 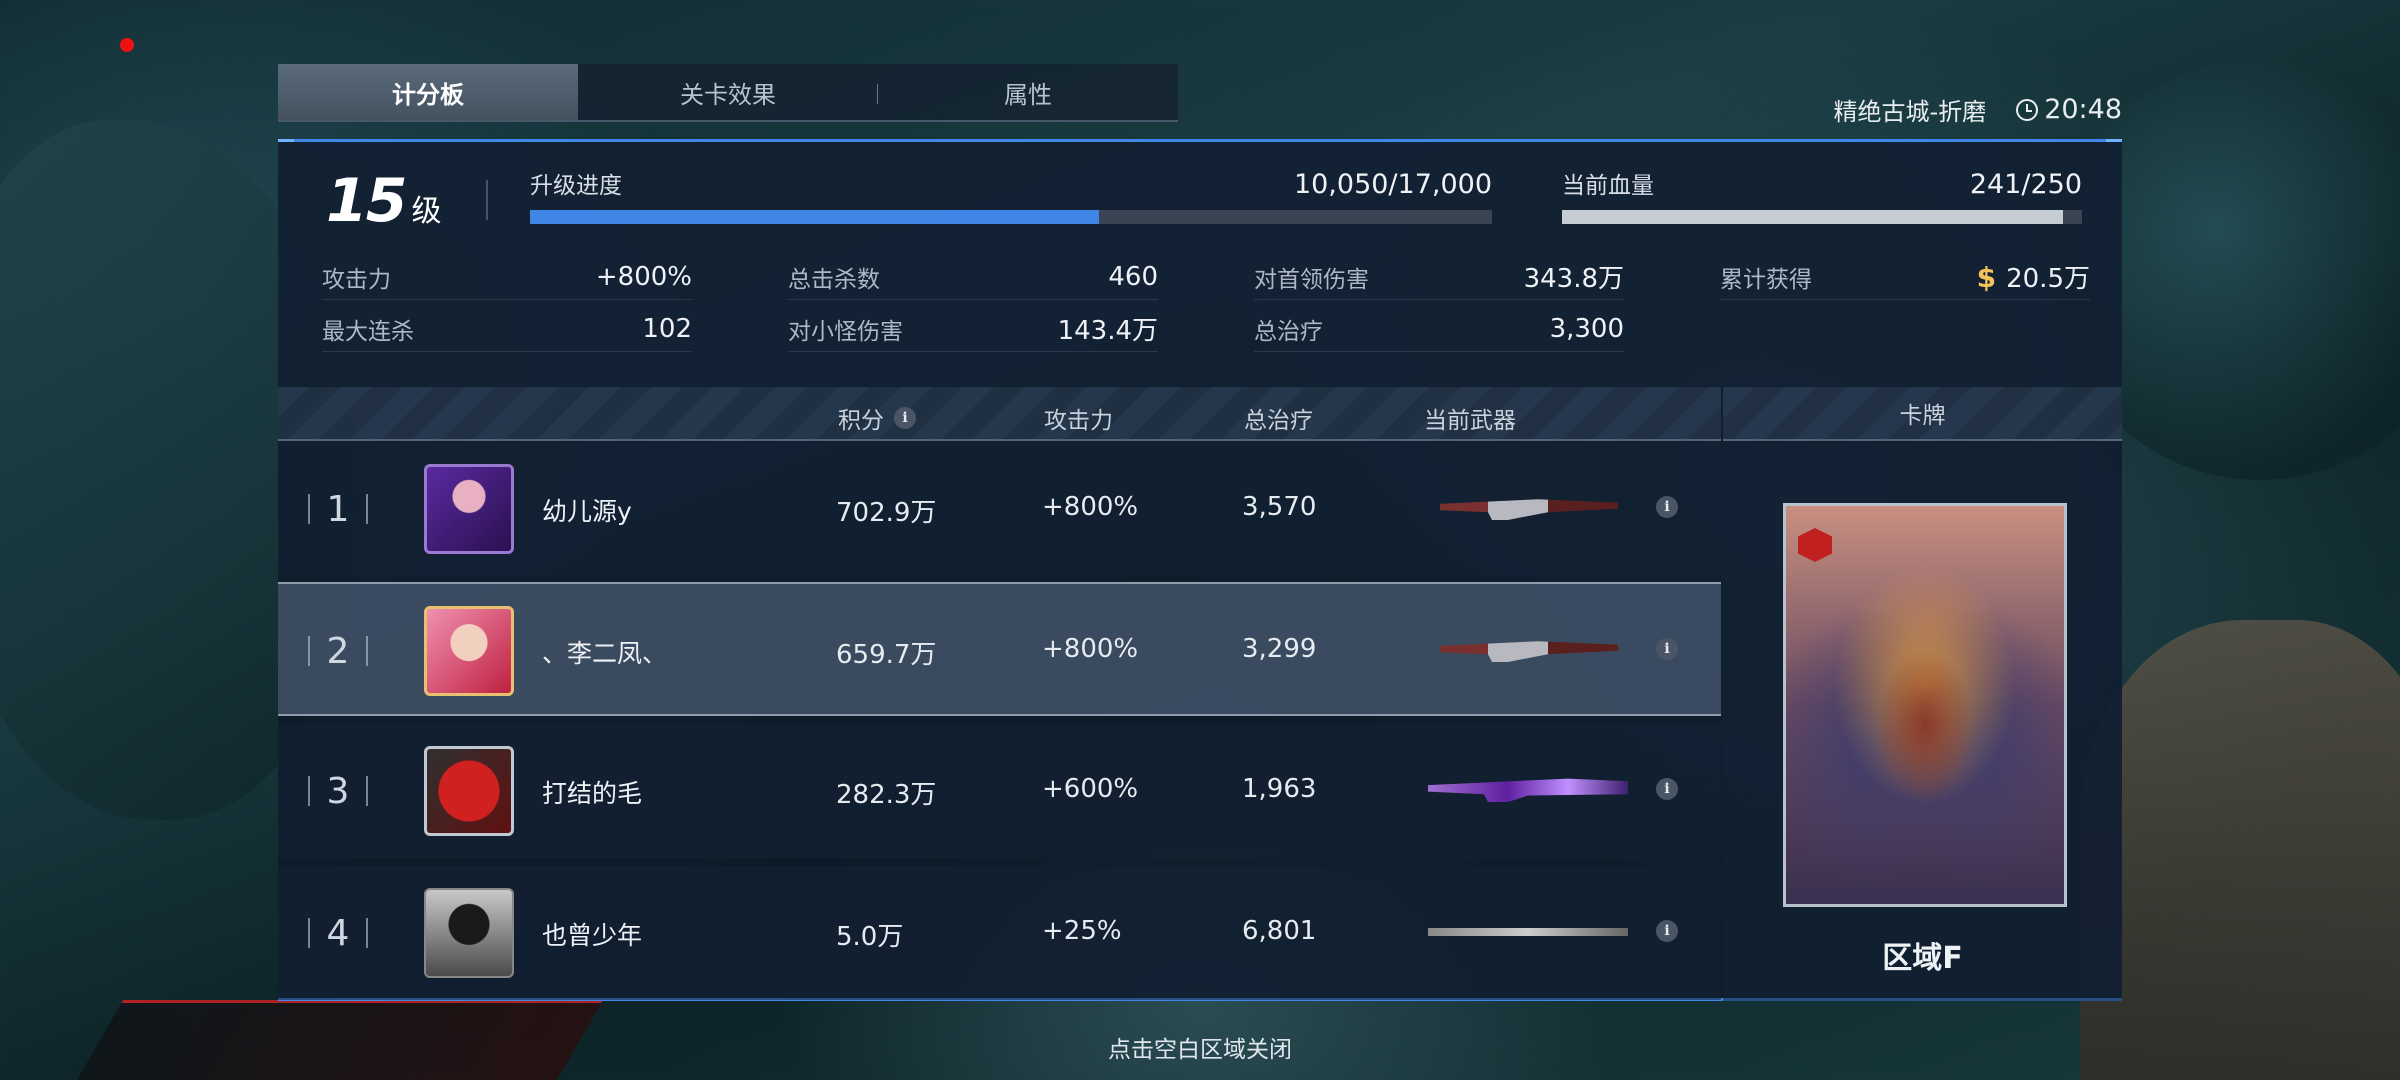 What do you see at coordinates (1528, 790) in the screenshot?
I see `purple-sniper-rifle-icon` at bounding box center [1528, 790].